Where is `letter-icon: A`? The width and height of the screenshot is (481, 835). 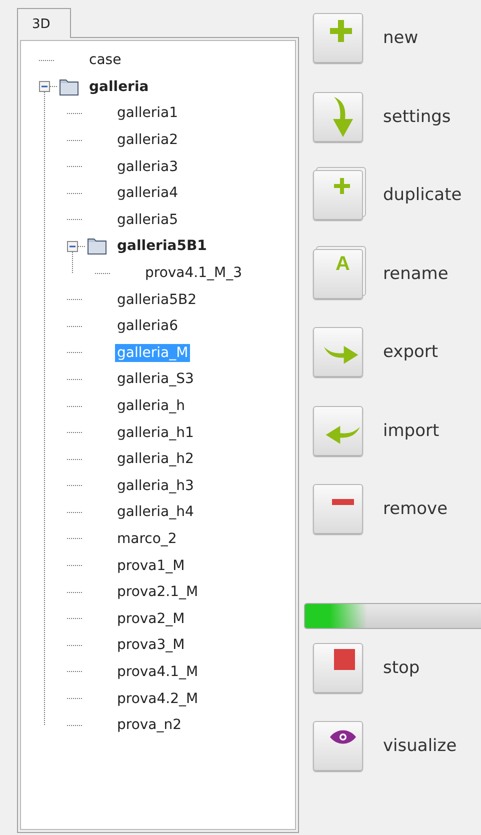 letter-icon: A is located at coordinates (343, 264).